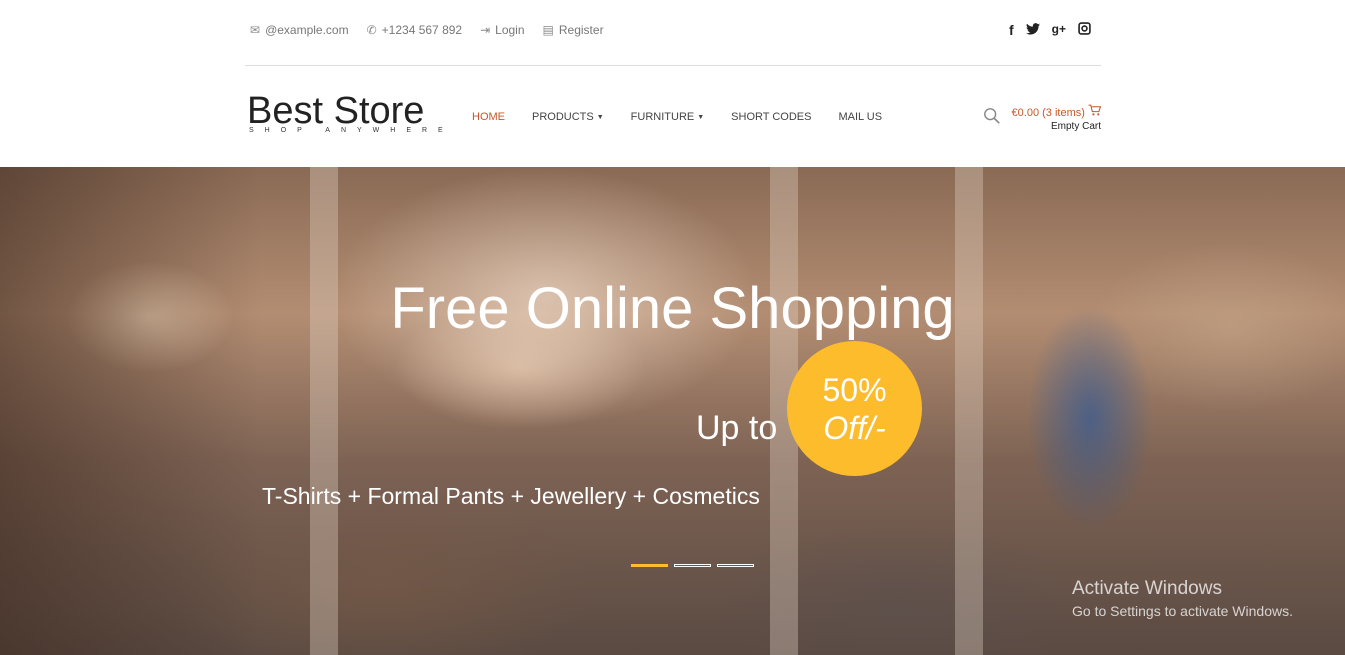 The width and height of the screenshot is (1345, 655). Describe the element at coordinates (1032, 30) in the screenshot. I see `twitter-icon` at that location.